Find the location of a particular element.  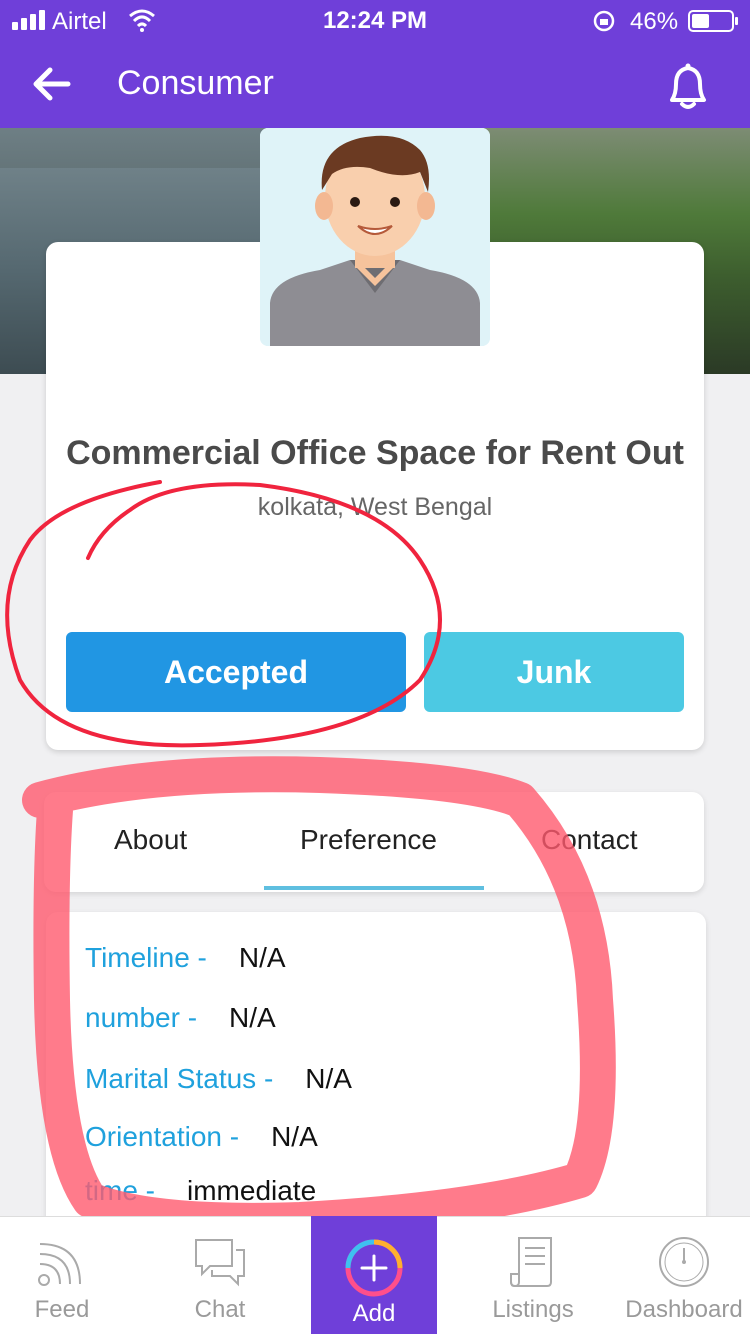

chat-icon is located at coordinates (220, 1263).